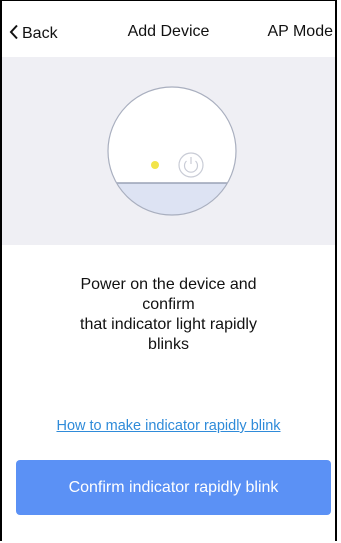  Describe the element at coordinates (168, 426) in the screenshot. I see `help-link: How to make indicator rapidly blink` at that location.